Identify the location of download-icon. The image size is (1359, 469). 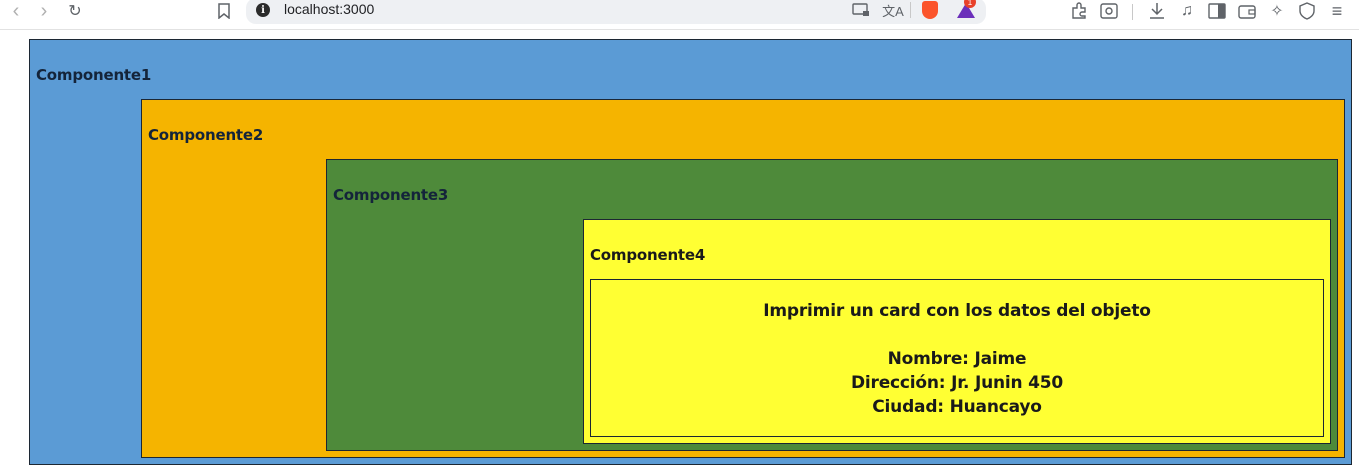
(1157, 11).